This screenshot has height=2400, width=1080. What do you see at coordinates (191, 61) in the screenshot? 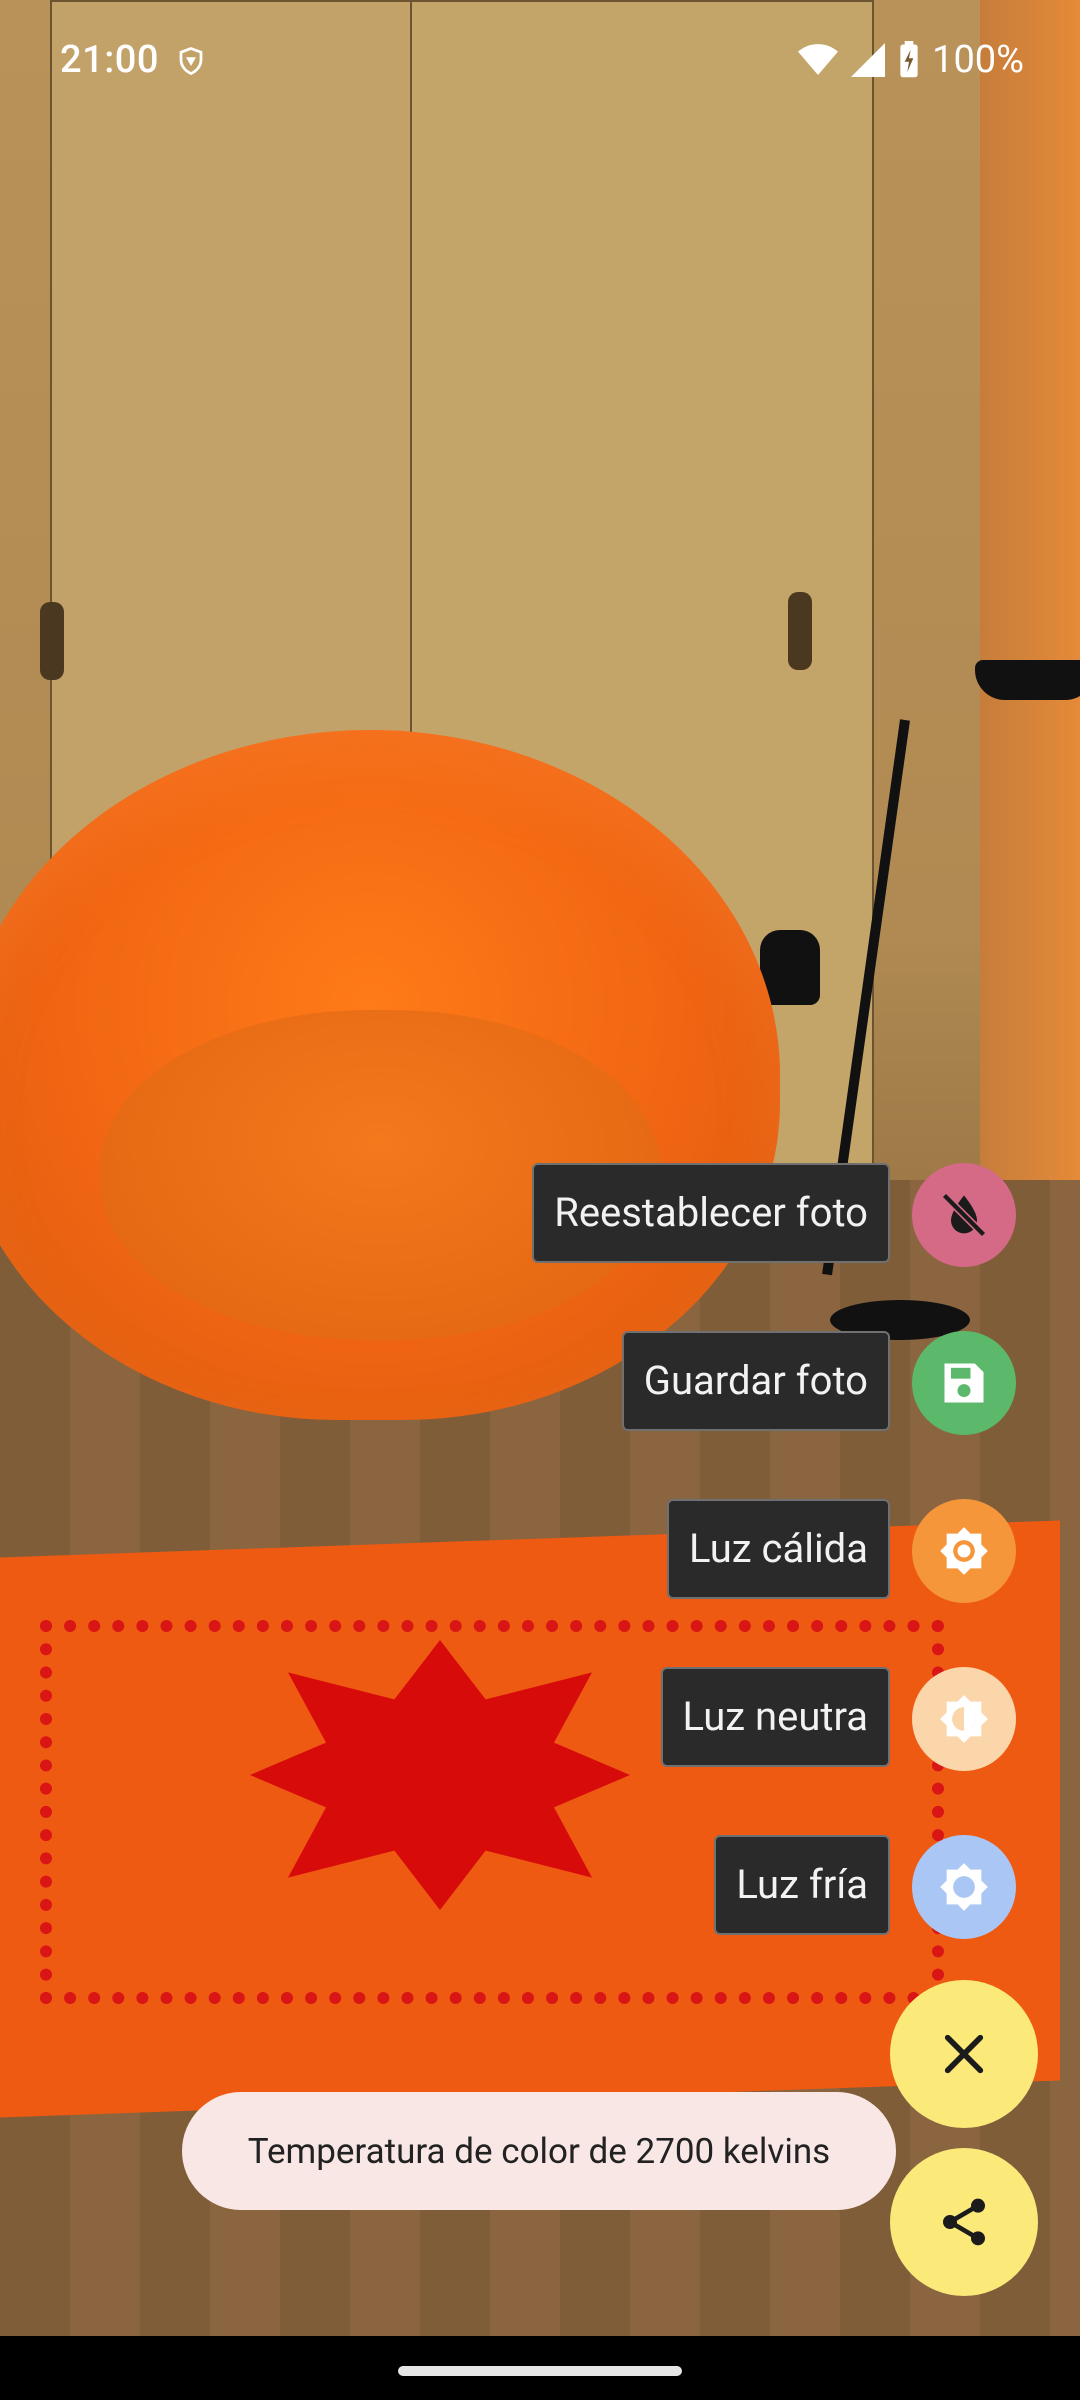
I see `vpn-shield-icon` at bounding box center [191, 61].